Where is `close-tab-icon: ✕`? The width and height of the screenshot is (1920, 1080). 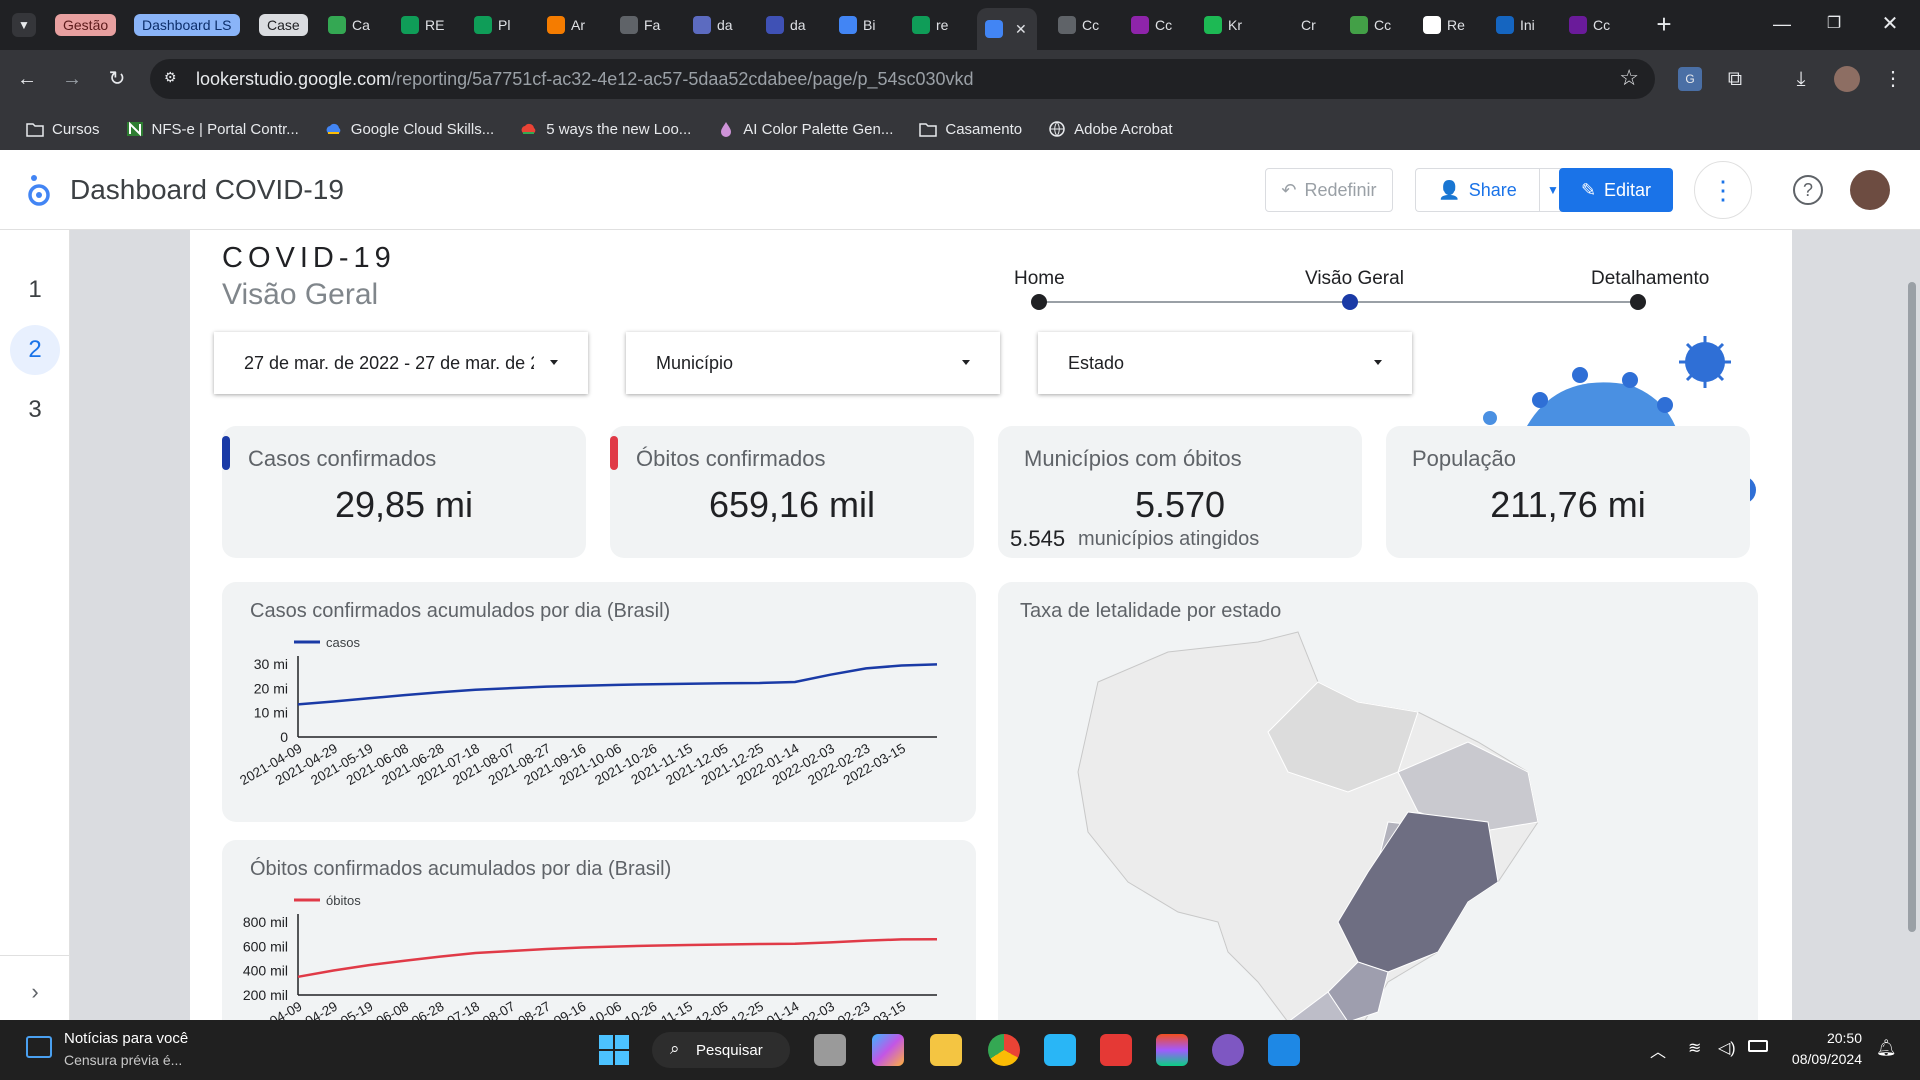
close-tab-icon: ✕ is located at coordinates (1021, 29).